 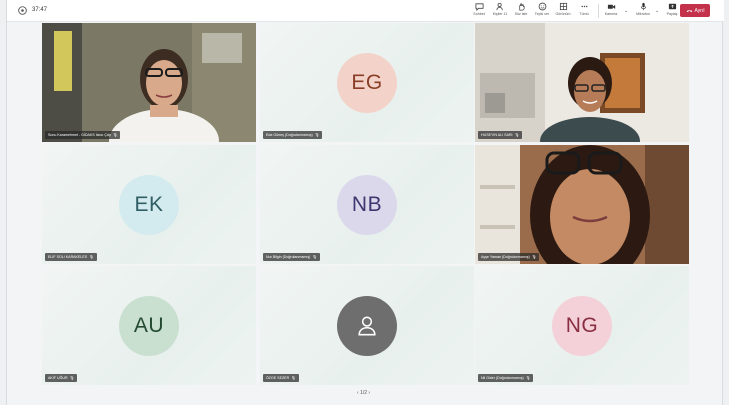 I want to click on default-avatar, so click(x=367, y=326).